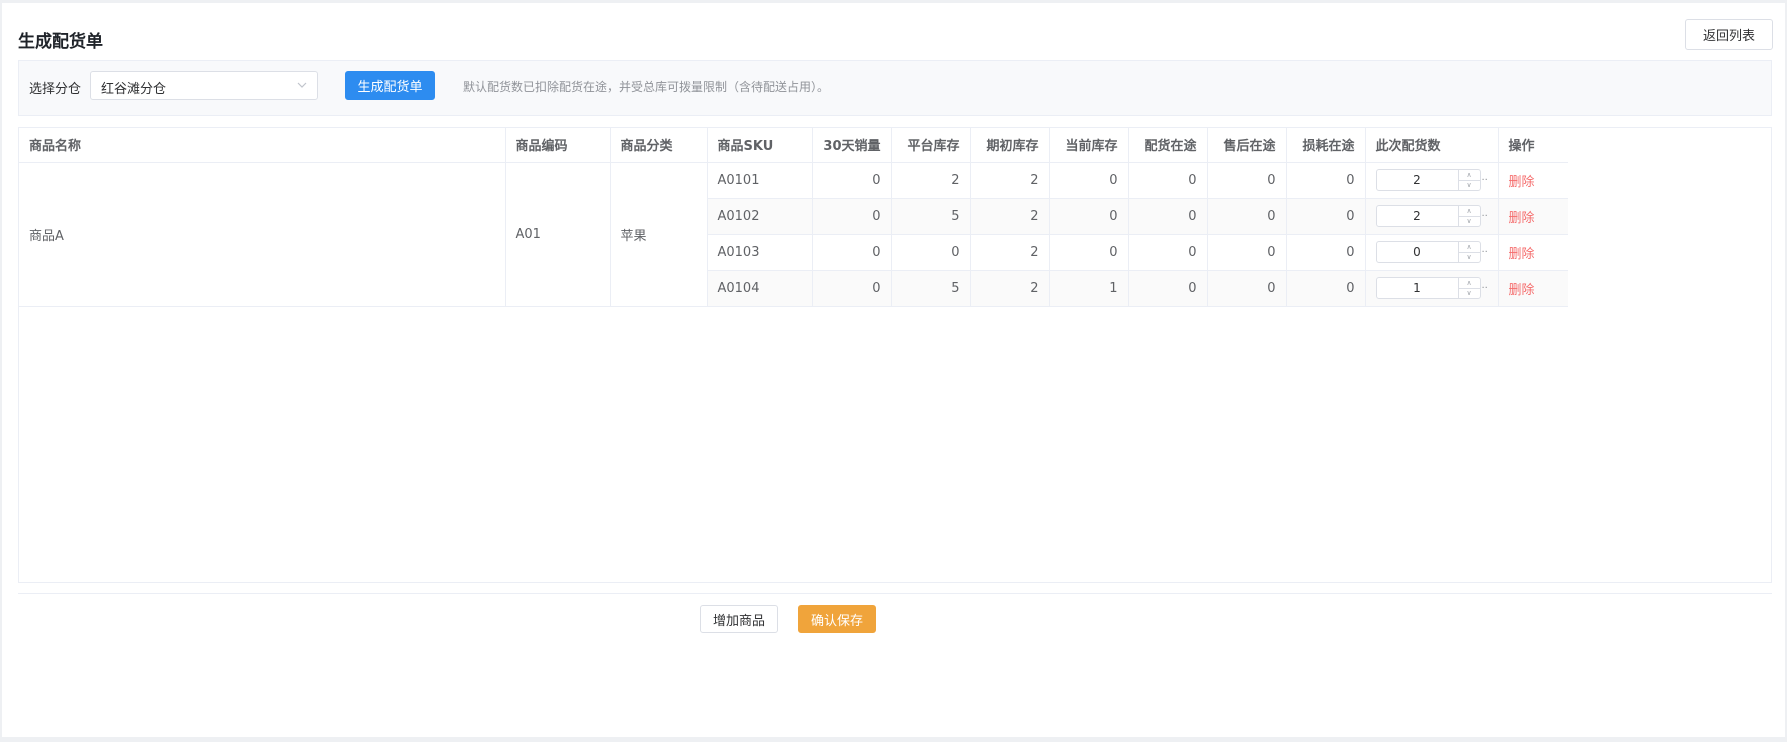 The height and width of the screenshot is (742, 1787). What do you see at coordinates (55, 89) in the screenshot?
I see `warehouse-label: 选择分仓` at bounding box center [55, 89].